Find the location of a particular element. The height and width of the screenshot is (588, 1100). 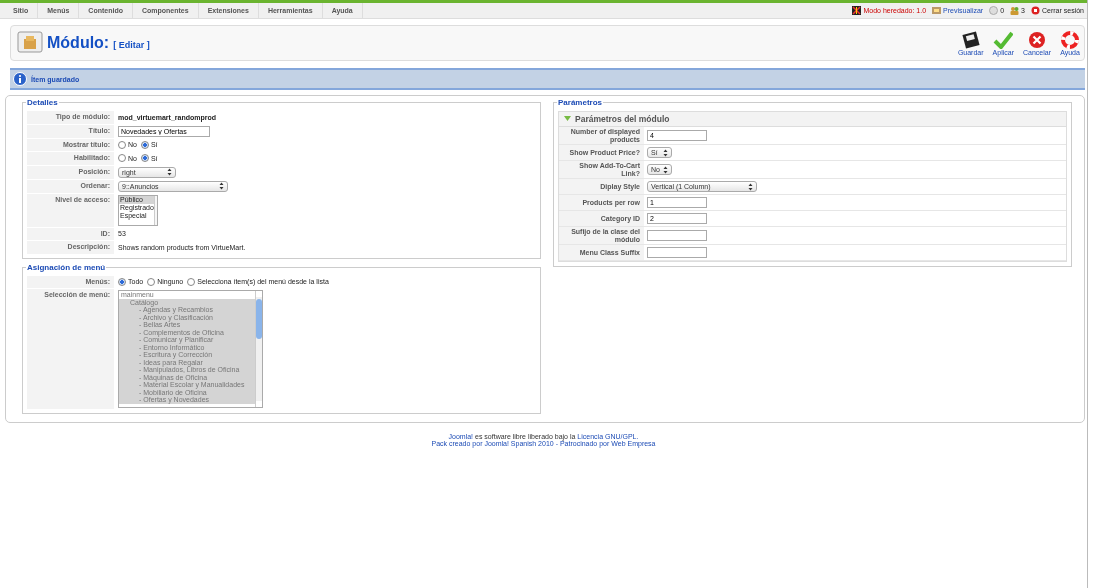

page-subtitle: [ Editar ] is located at coordinates (131, 45).